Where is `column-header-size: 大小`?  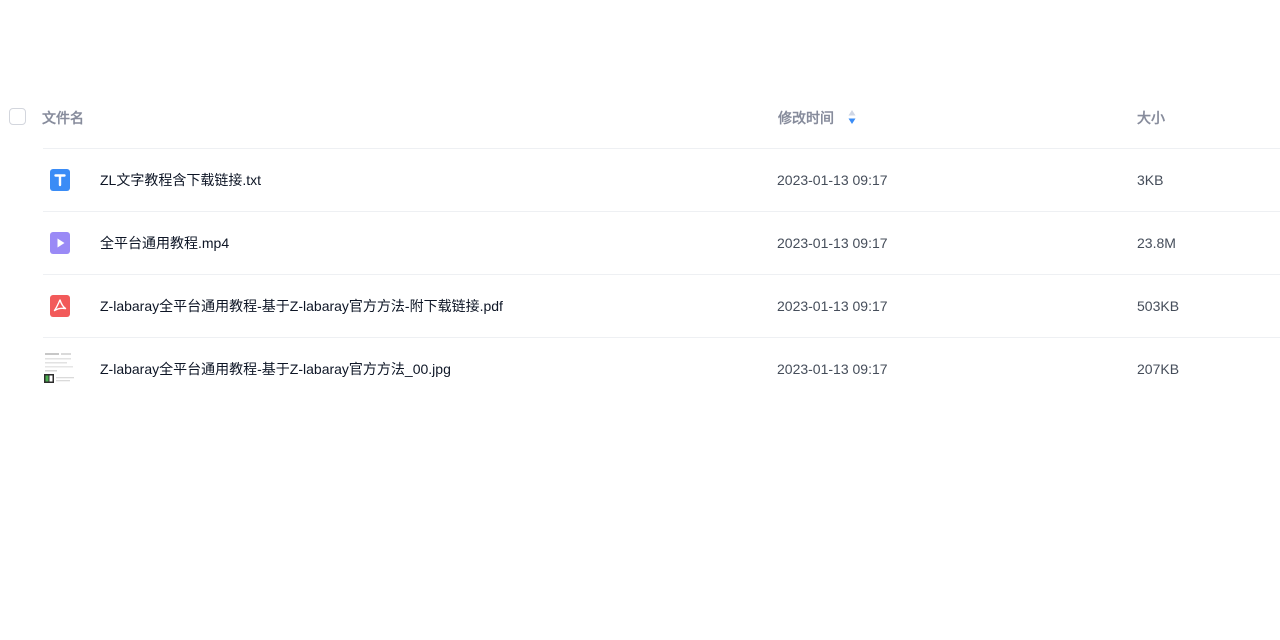 column-header-size: 大小 is located at coordinates (1151, 118).